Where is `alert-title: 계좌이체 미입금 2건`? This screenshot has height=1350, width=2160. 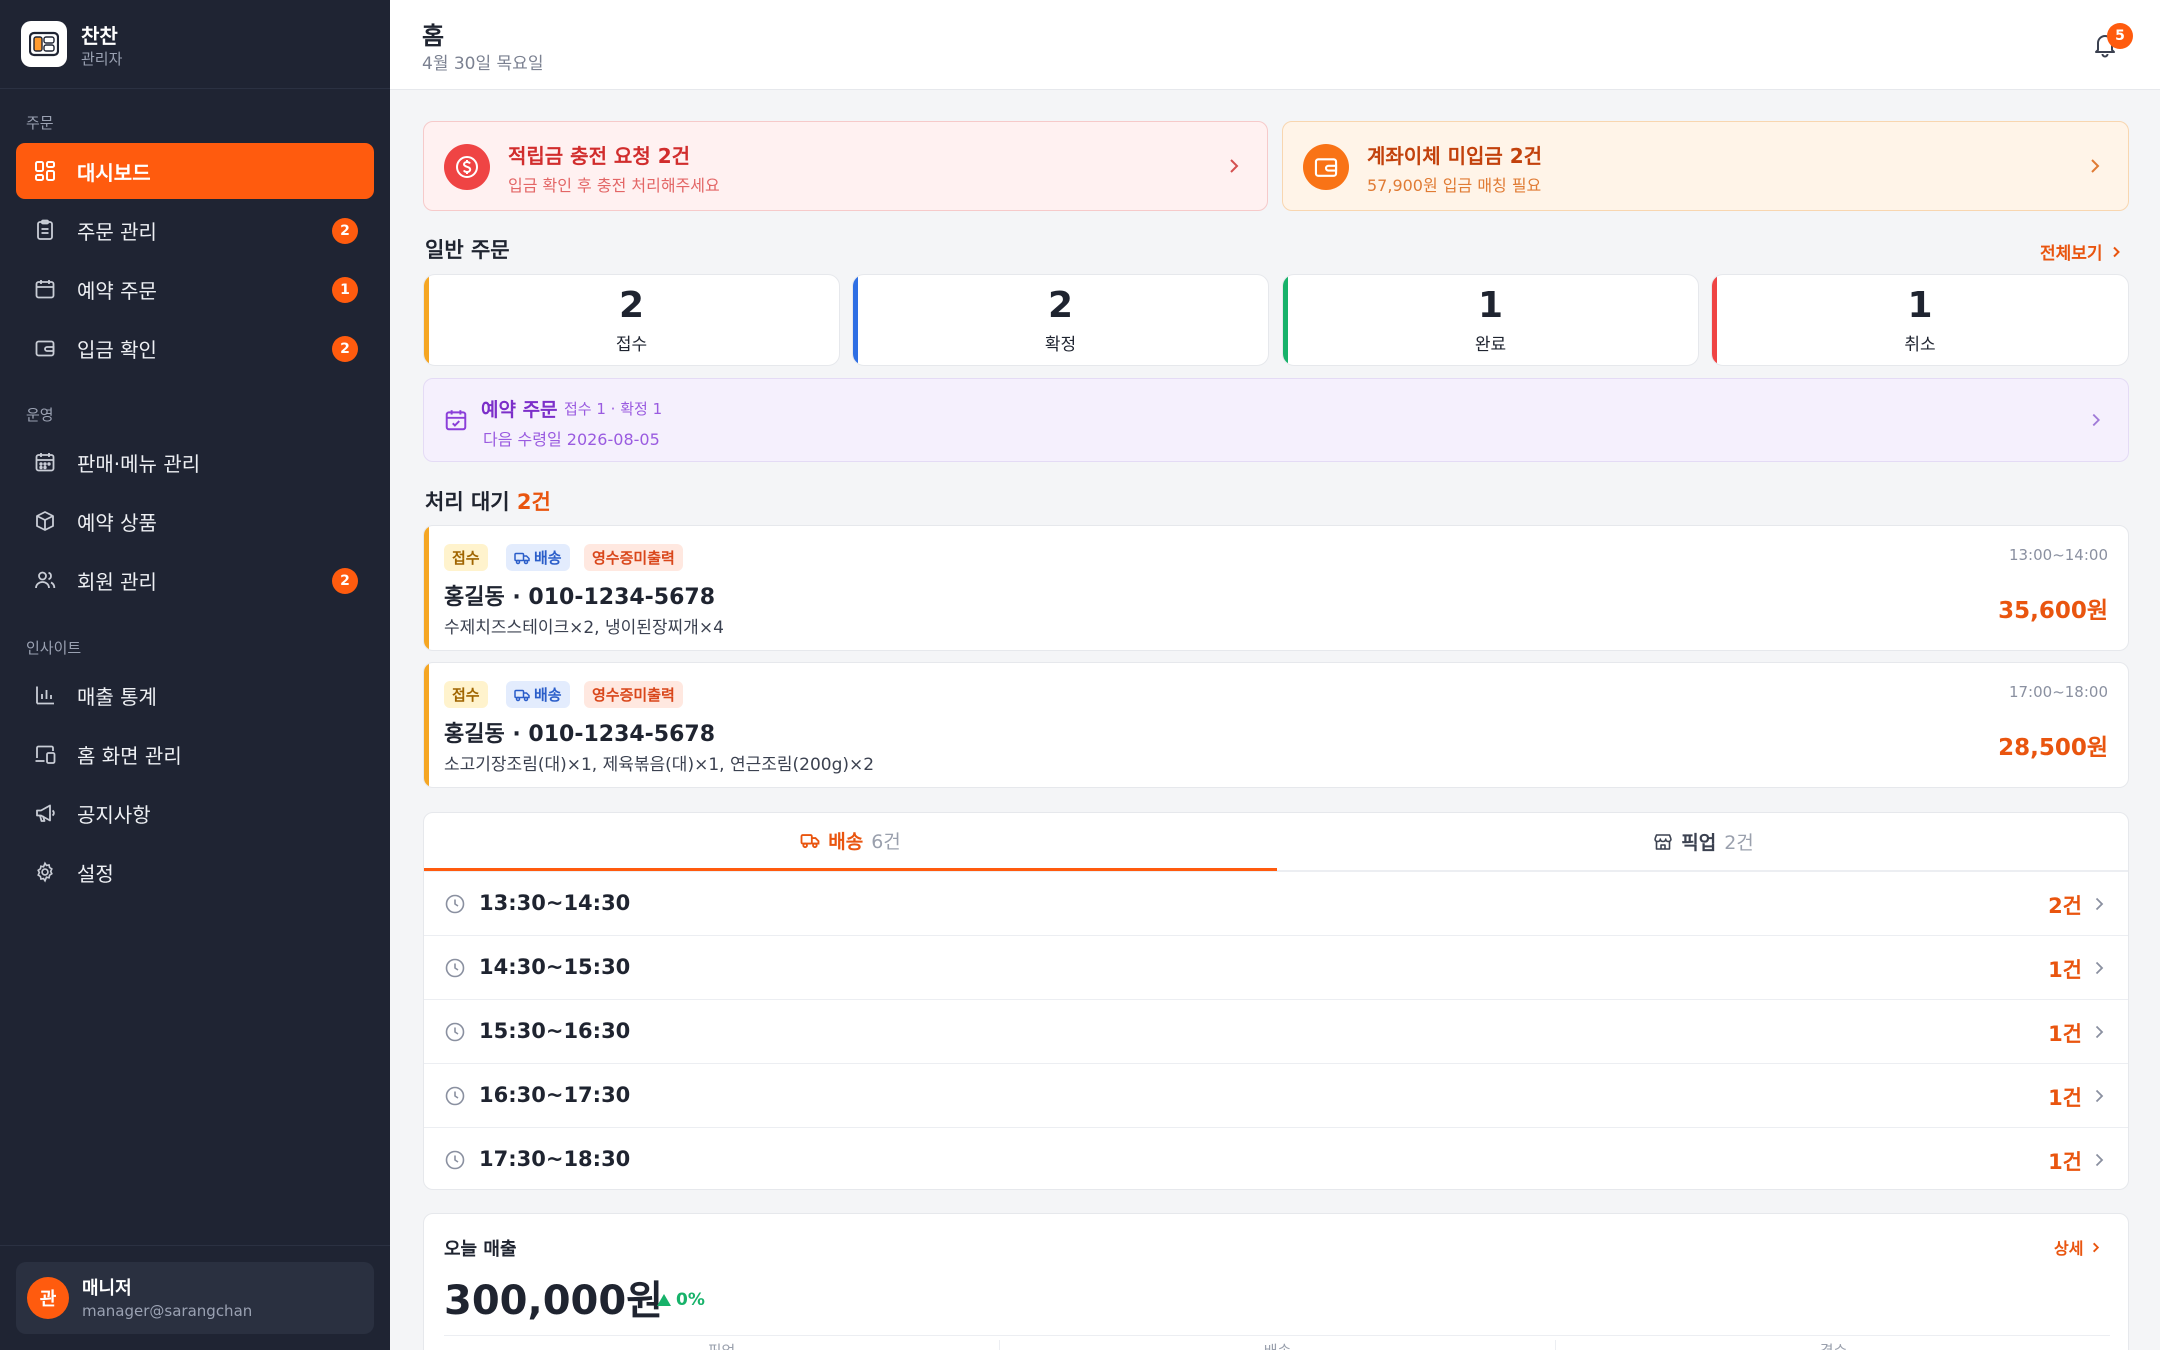 alert-title: 계좌이체 미입금 2건 is located at coordinates (1455, 156).